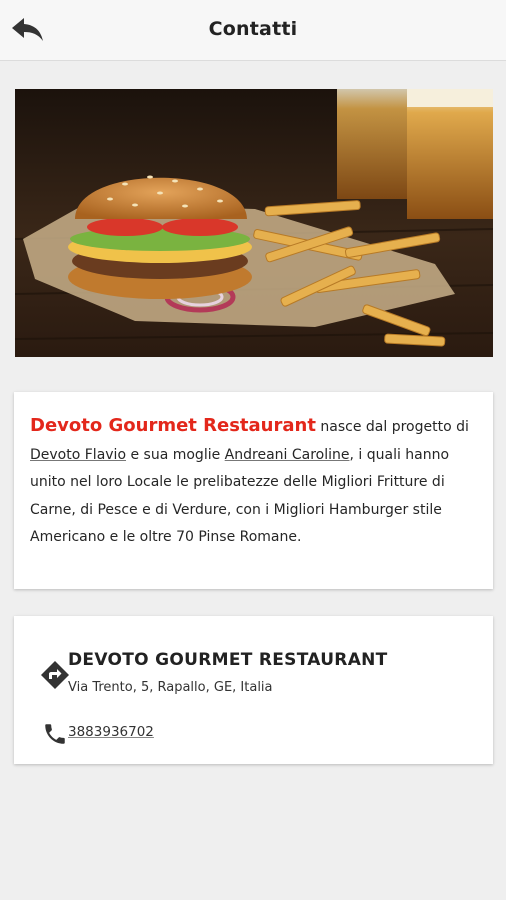 The image size is (506, 900). Describe the element at coordinates (78, 455) in the screenshot. I see `owner-link-flavio: Devoto Flavio` at that location.